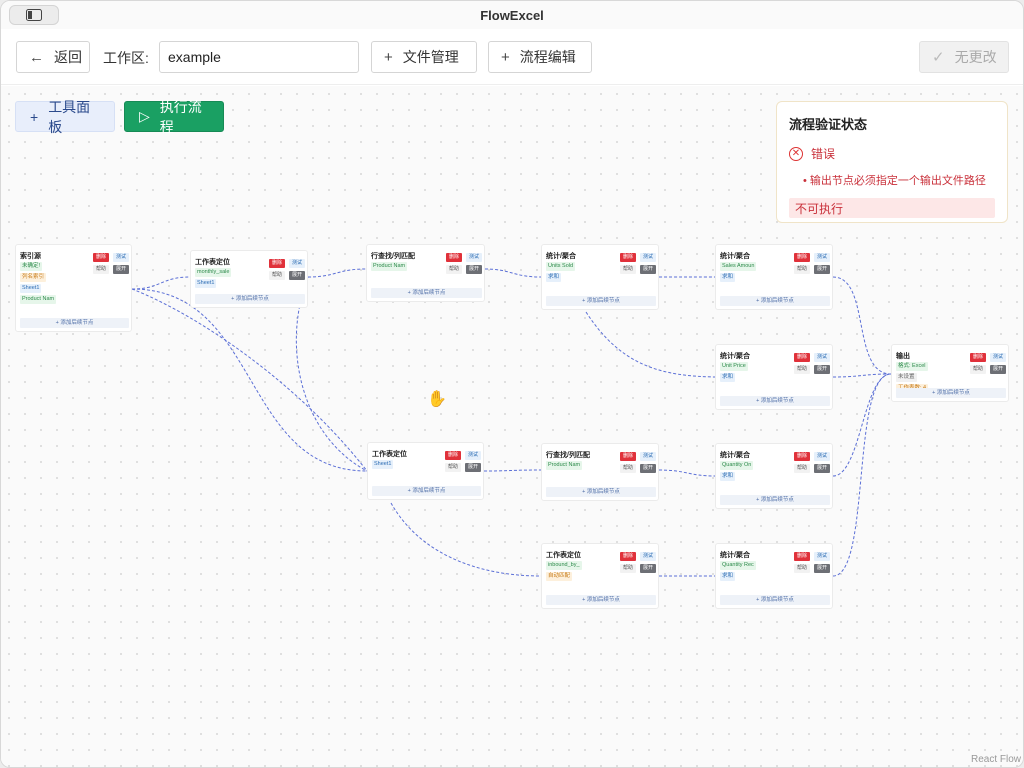  What do you see at coordinates (563, 555) in the screenshot?
I see `node-title: 工作表定位` at bounding box center [563, 555].